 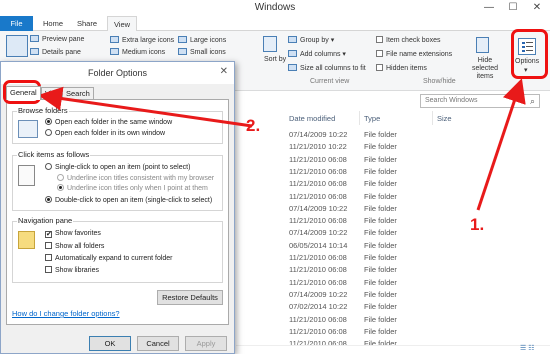 What do you see at coordinates (501, 144) in the screenshot?
I see `arrow-to-options` at bounding box center [501, 144].